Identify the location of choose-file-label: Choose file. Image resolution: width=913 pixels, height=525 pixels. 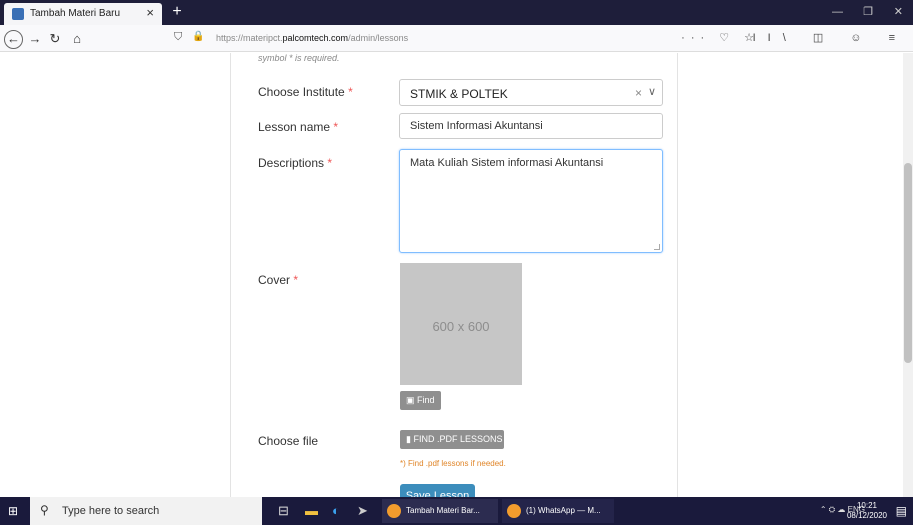
(288, 441).